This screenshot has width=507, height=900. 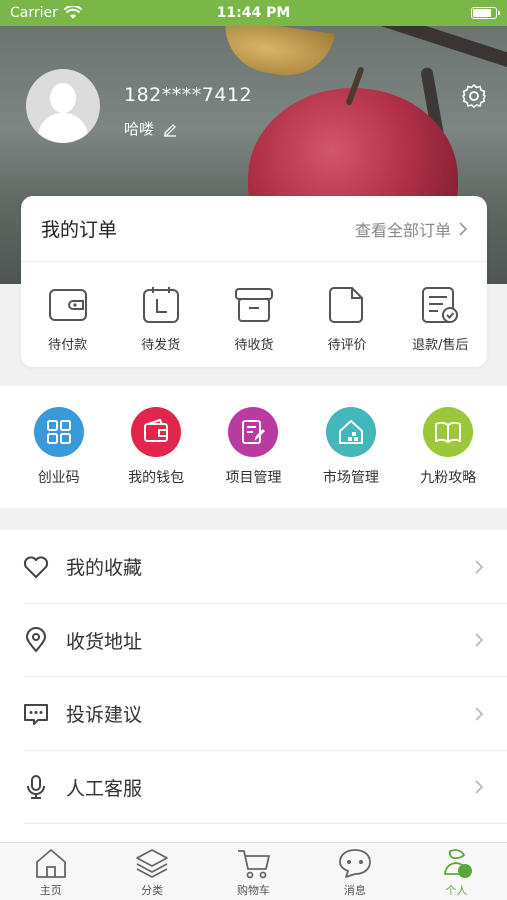 I want to click on order-status-row: 待付款 待发货 待收货 待评价 退款/售后, so click(x=254, y=307).